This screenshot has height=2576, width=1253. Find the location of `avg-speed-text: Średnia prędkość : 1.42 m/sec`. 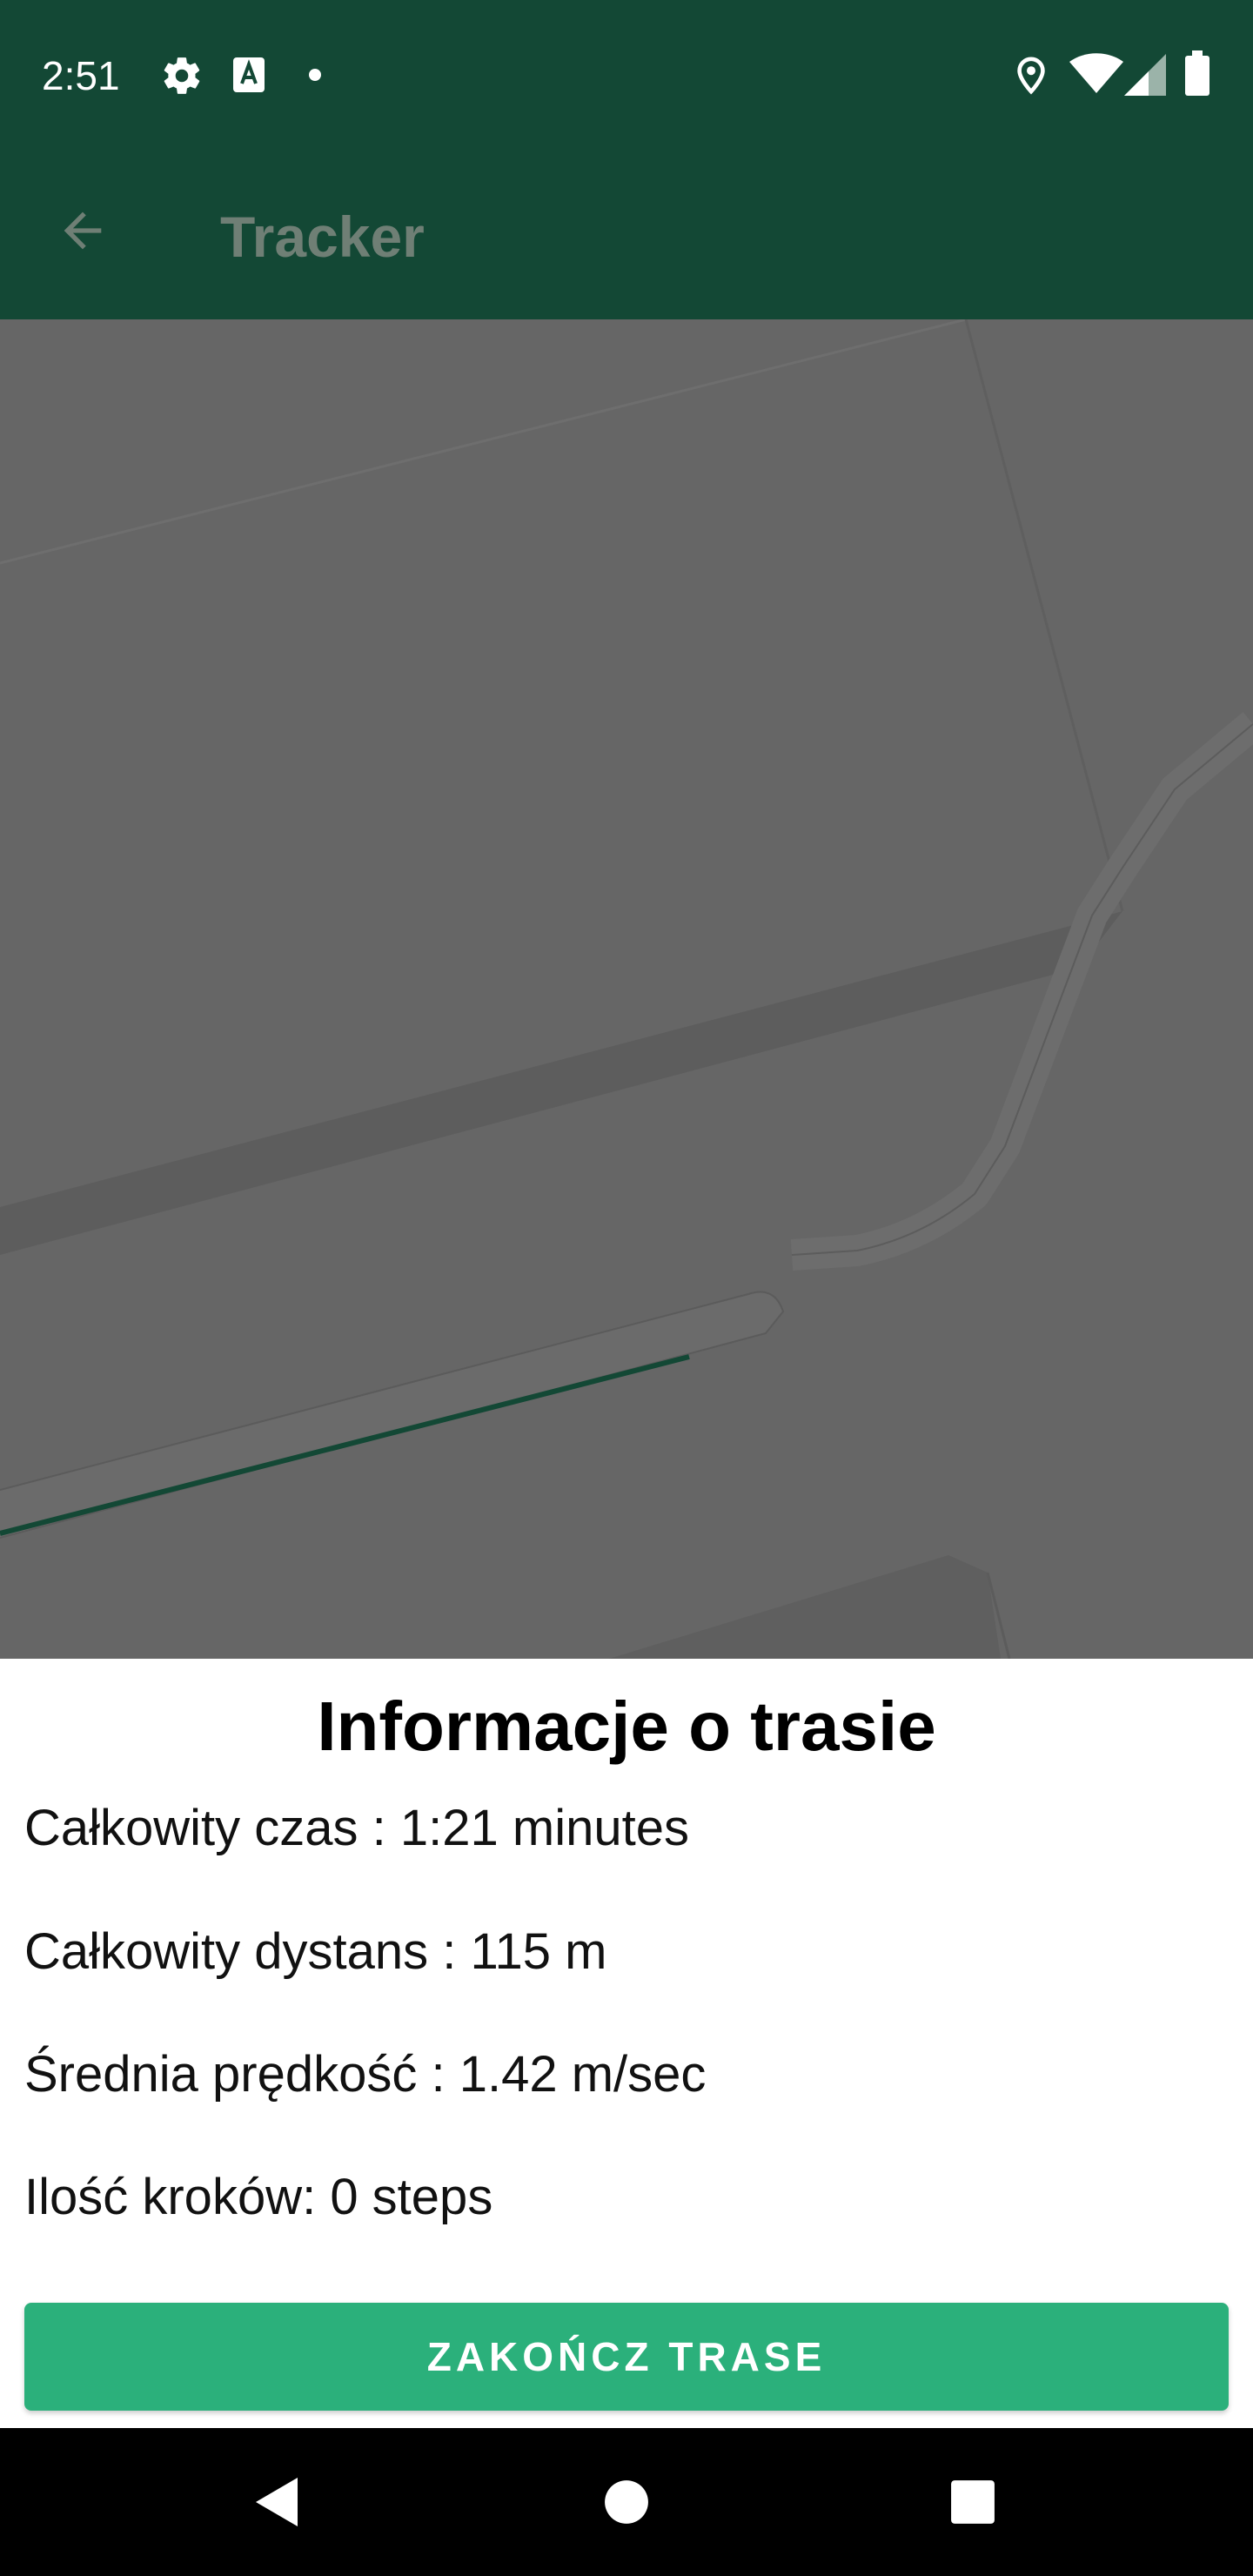

avg-speed-text: Średnia prędkość : 1.42 m/sec is located at coordinates (365, 2074).